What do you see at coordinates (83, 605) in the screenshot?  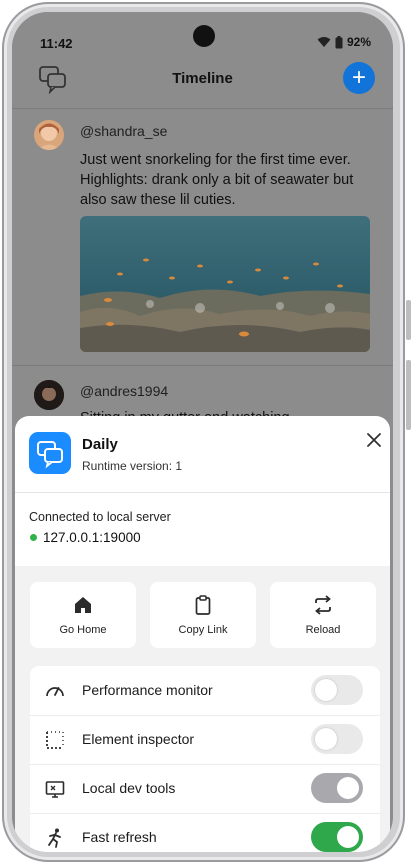 I see `home-icon` at bounding box center [83, 605].